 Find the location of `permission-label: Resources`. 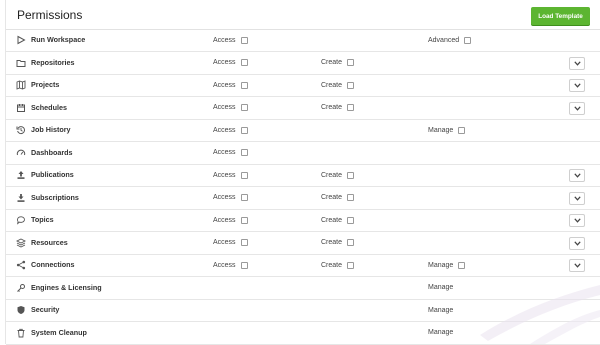

permission-label: Resources is located at coordinates (49, 242).